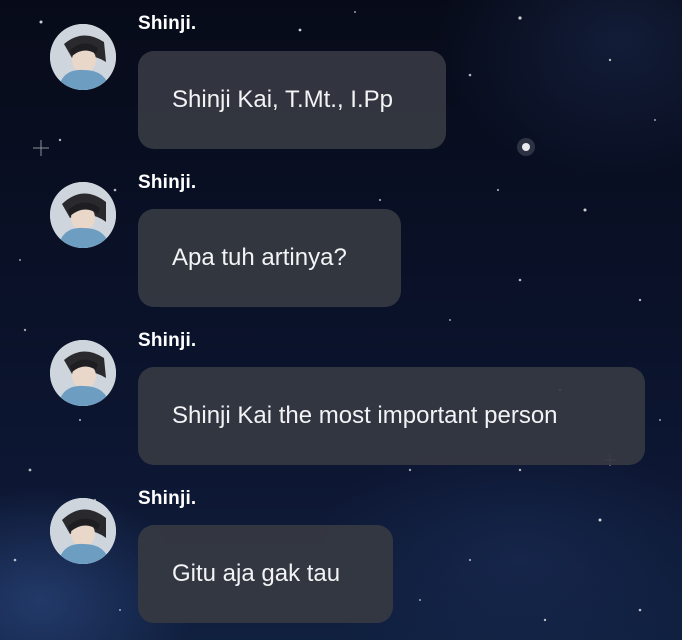  I want to click on message-text: Shinji Kai, T.Mt., I.Pp, so click(282, 99).